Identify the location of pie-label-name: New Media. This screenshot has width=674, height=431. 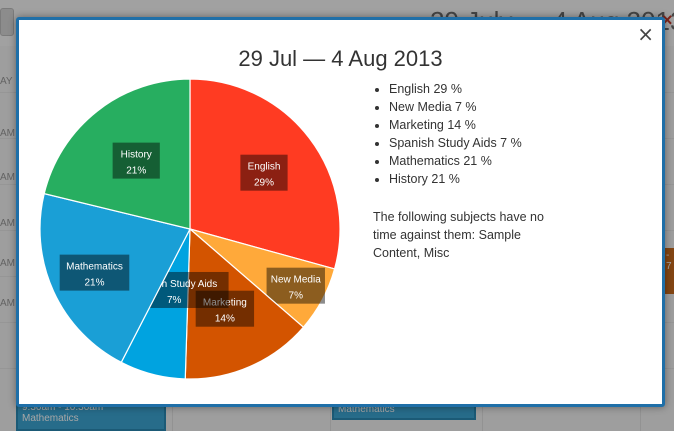
(296, 280).